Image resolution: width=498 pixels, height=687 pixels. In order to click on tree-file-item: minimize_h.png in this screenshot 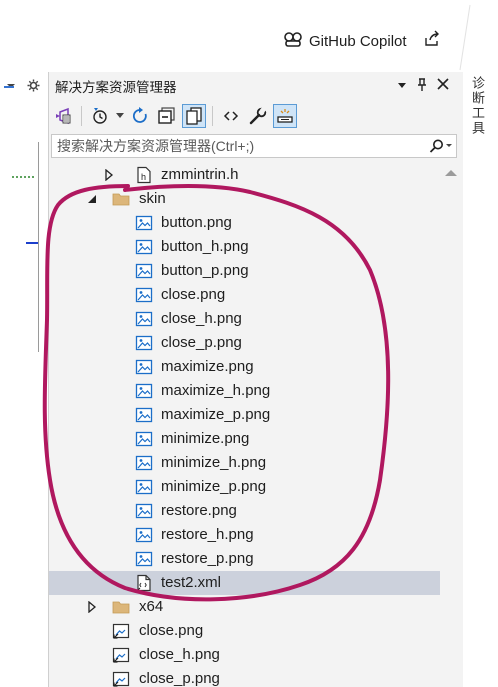, I will do `click(244, 463)`.